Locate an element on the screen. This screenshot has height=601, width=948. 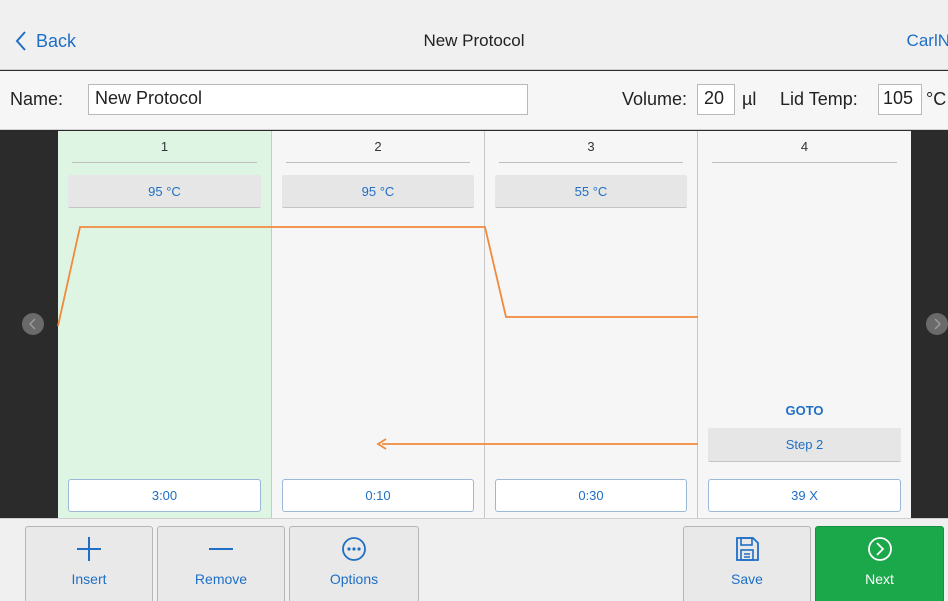
step-column-1: 1 95 °C 3:00 is located at coordinates (165, 324).